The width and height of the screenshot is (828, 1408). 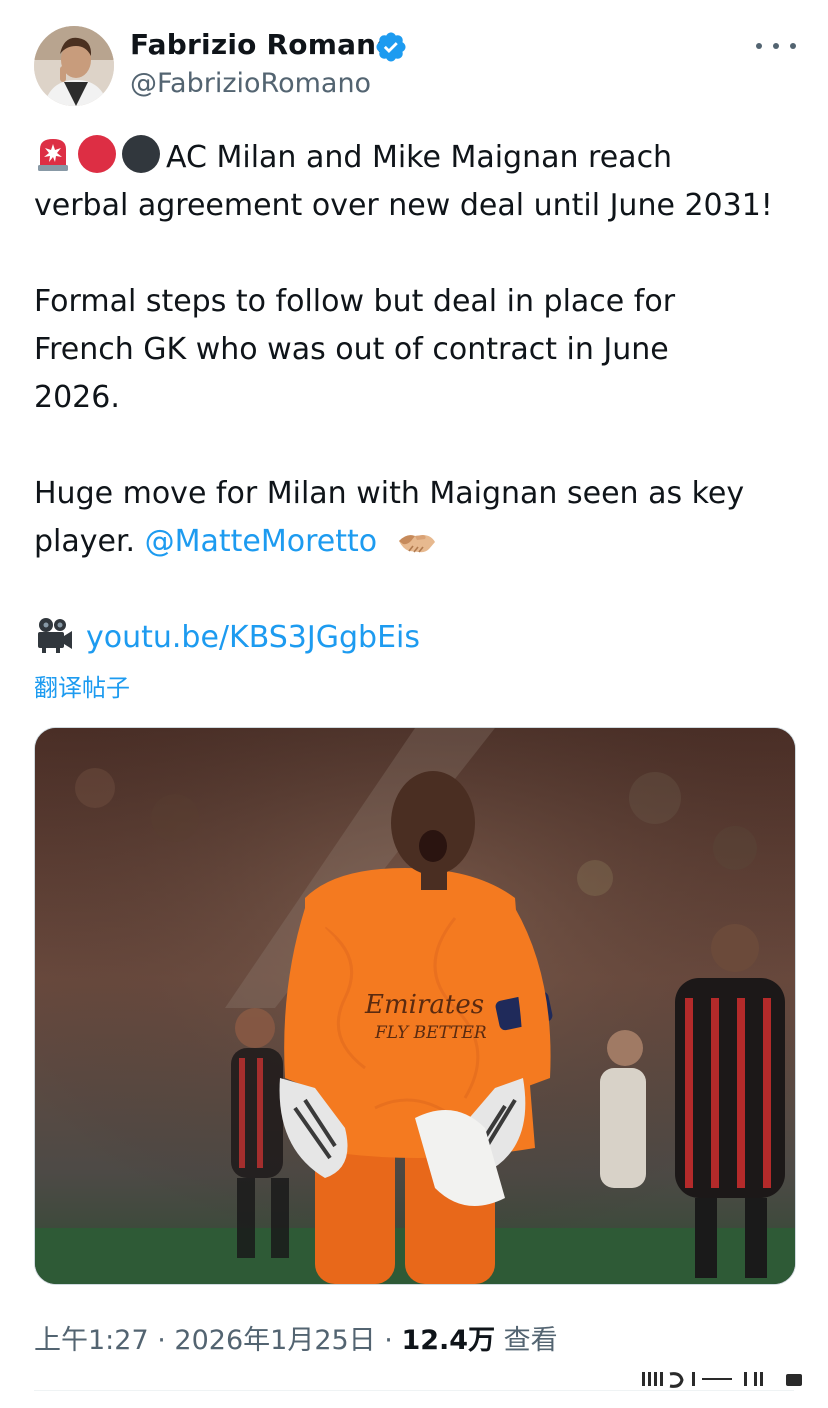 I want to click on tweet-date: 2026年1月25日, so click(x=274, y=1340).